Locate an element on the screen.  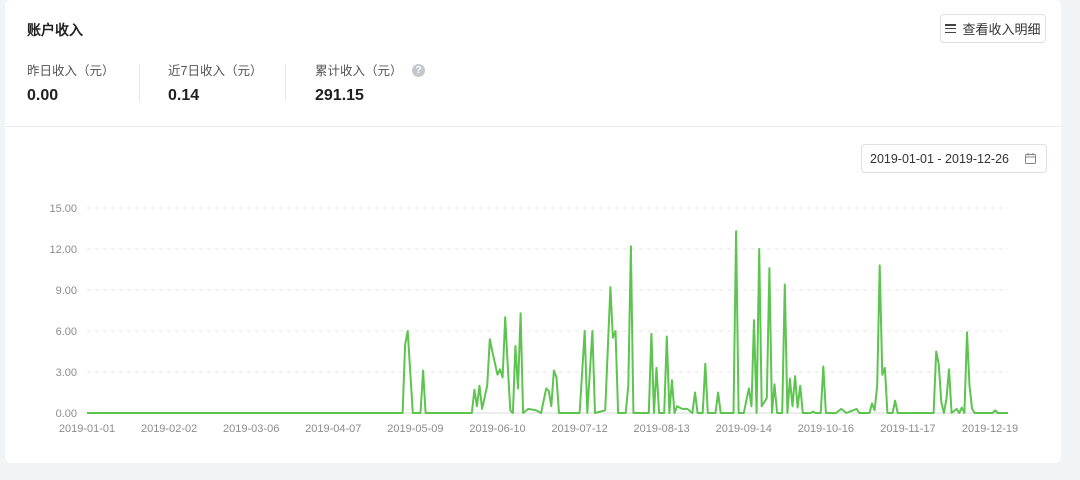
x-tick-label: 2019-08-13 is located at coordinates (662, 429).